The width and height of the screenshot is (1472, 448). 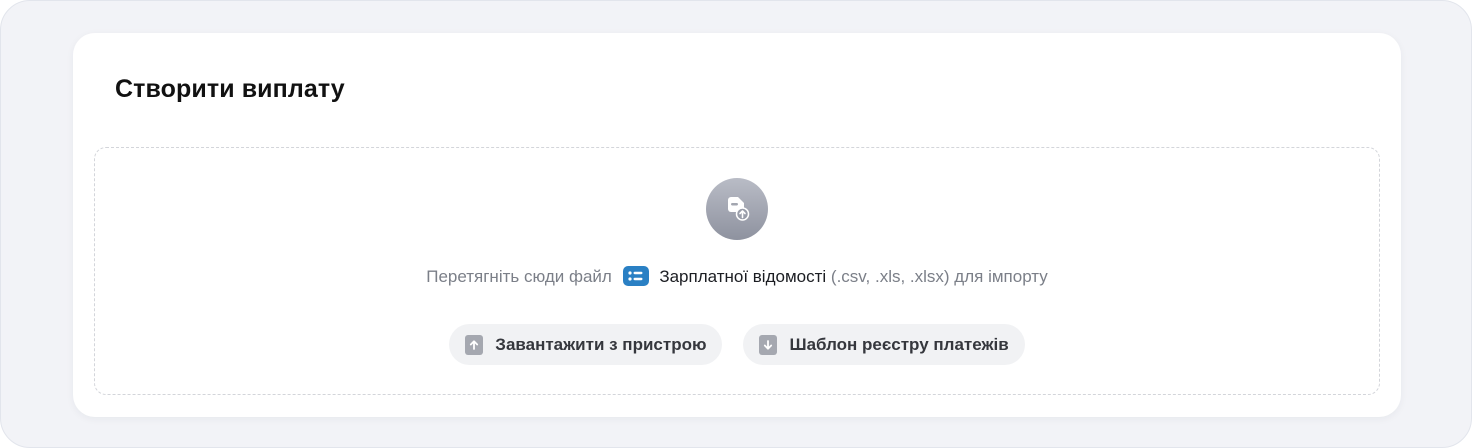 What do you see at coordinates (743, 276) in the screenshot?
I see `document-type-name: Зарплатної відомості` at bounding box center [743, 276].